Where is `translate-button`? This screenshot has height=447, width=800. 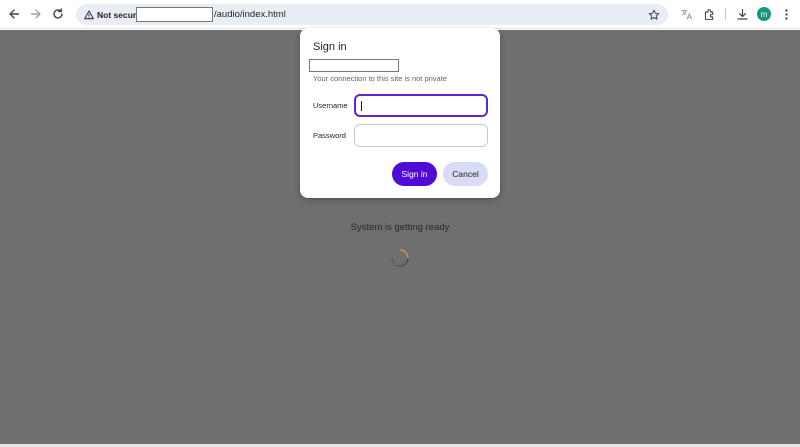 translate-button is located at coordinates (686, 14).